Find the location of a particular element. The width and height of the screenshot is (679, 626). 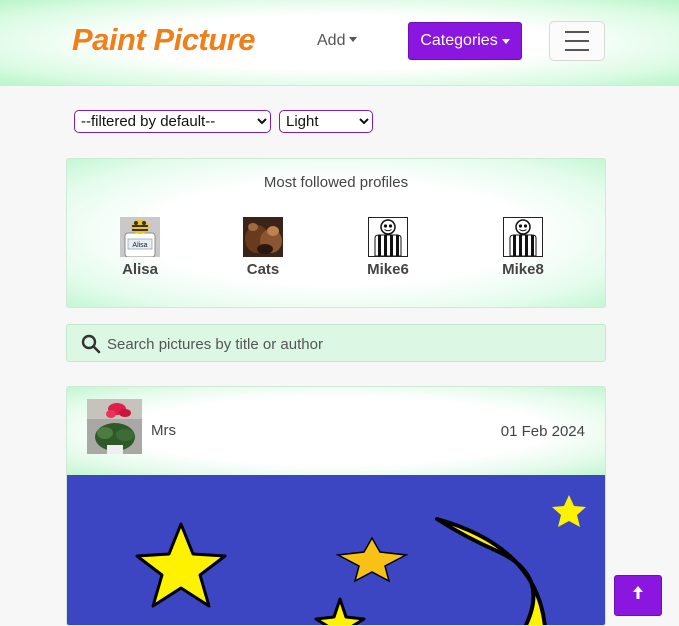

add-dropdown-label: Add is located at coordinates (331, 40).